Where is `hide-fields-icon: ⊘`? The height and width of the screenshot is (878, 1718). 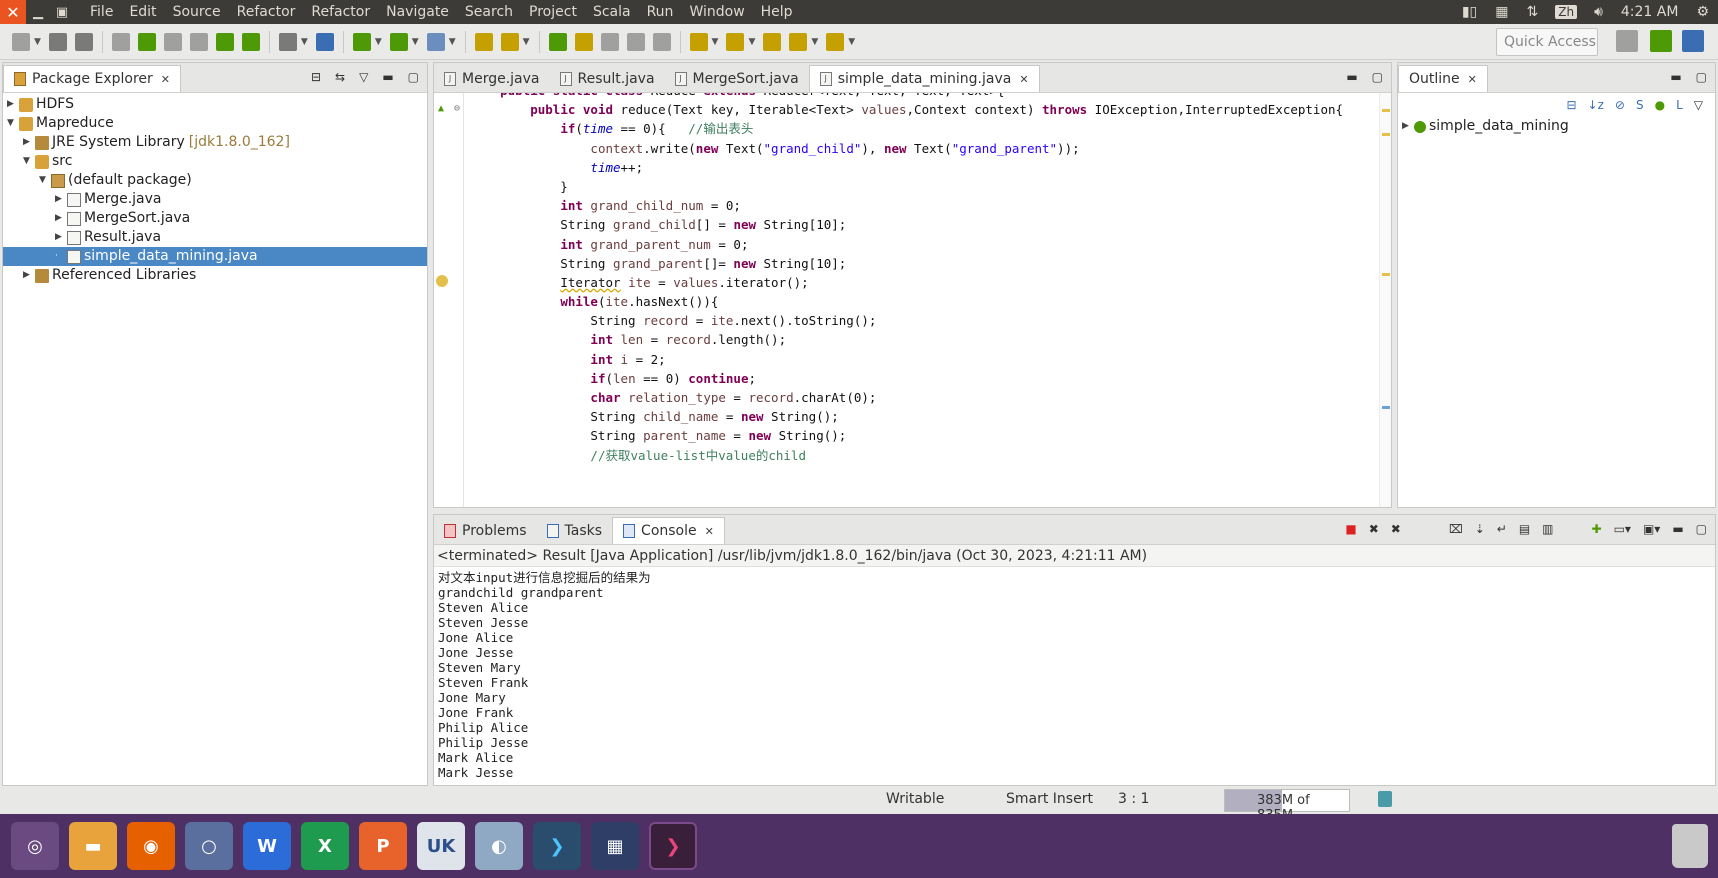 hide-fields-icon: ⊘ is located at coordinates (1620, 105).